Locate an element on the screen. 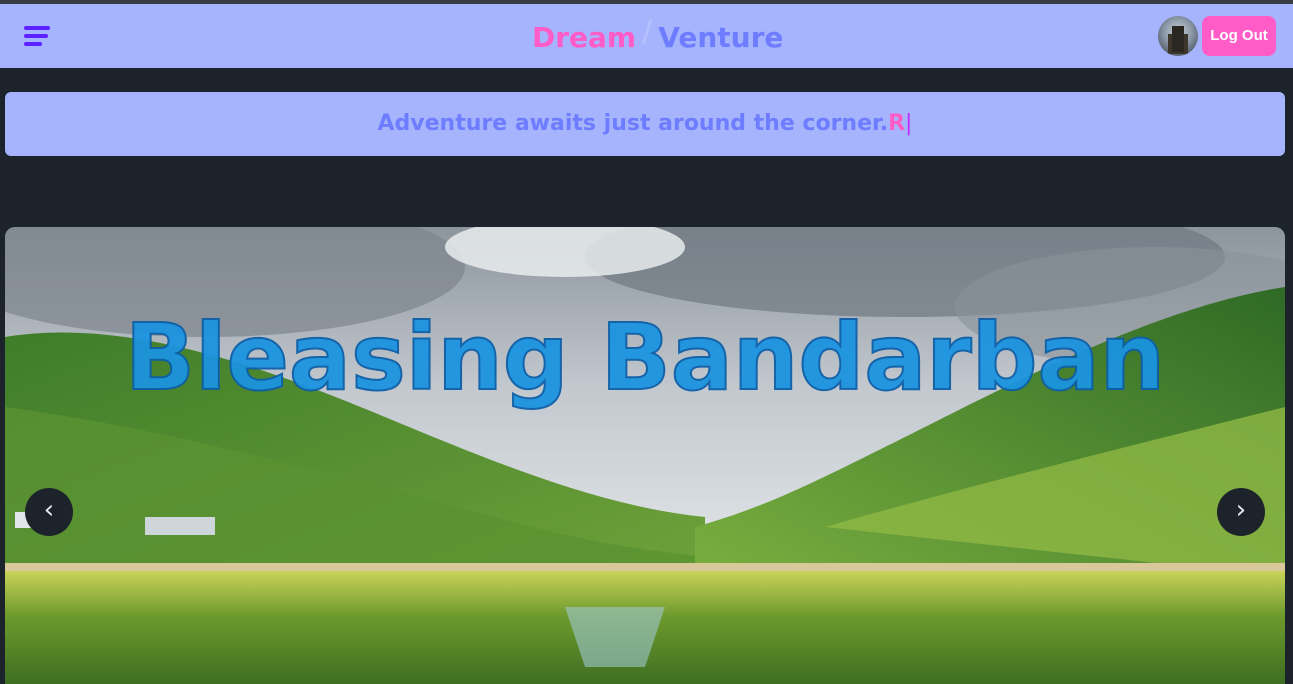 The width and height of the screenshot is (1293, 684). banner-typed-text: R is located at coordinates (897, 123).